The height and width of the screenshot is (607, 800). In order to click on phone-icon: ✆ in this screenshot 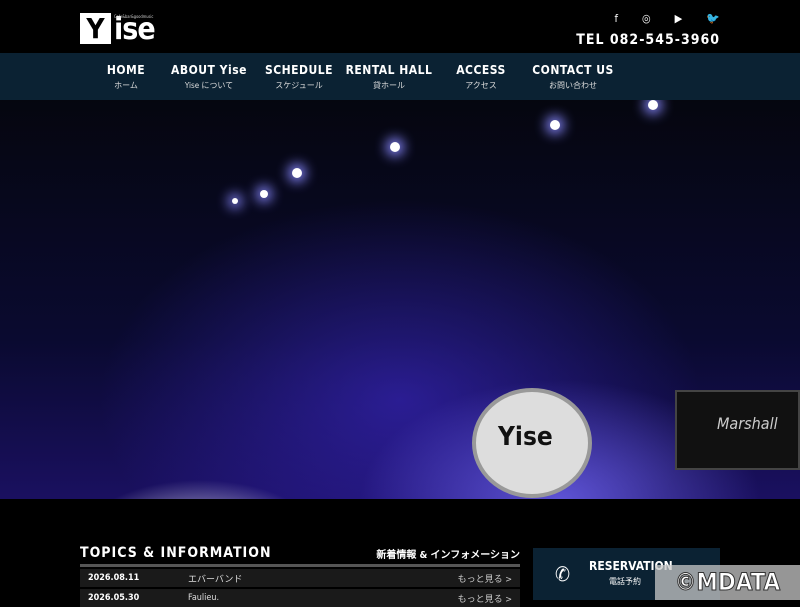, I will do `click(563, 574)`.